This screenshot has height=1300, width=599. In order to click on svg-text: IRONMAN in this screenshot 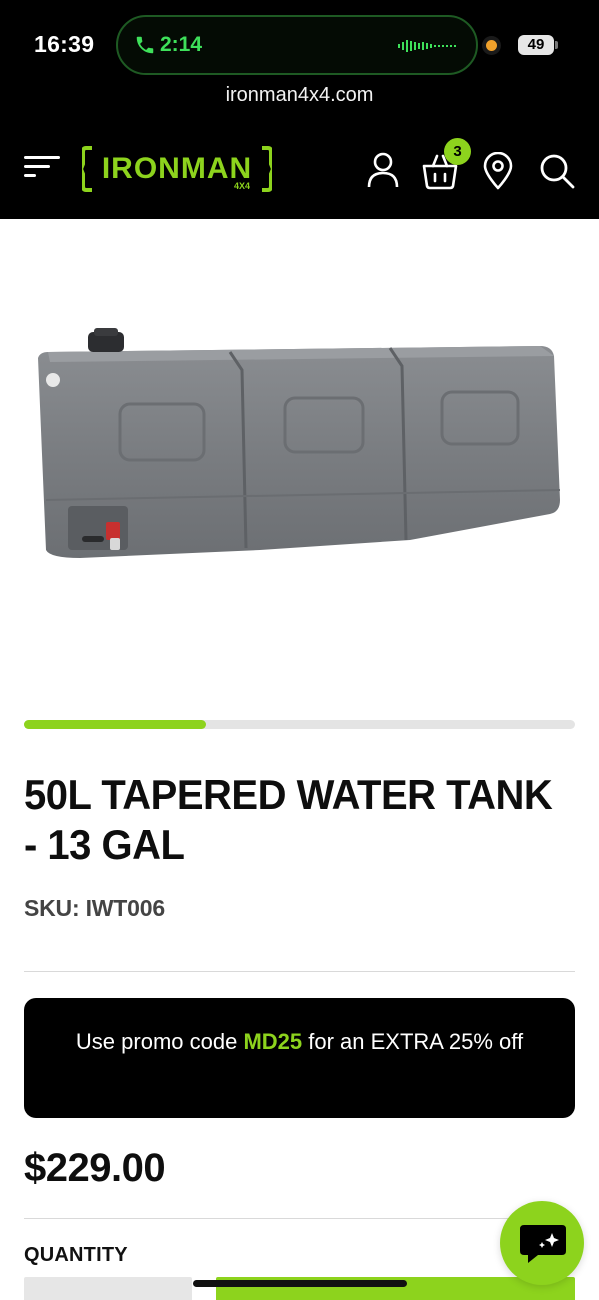, I will do `click(177, 168)`.